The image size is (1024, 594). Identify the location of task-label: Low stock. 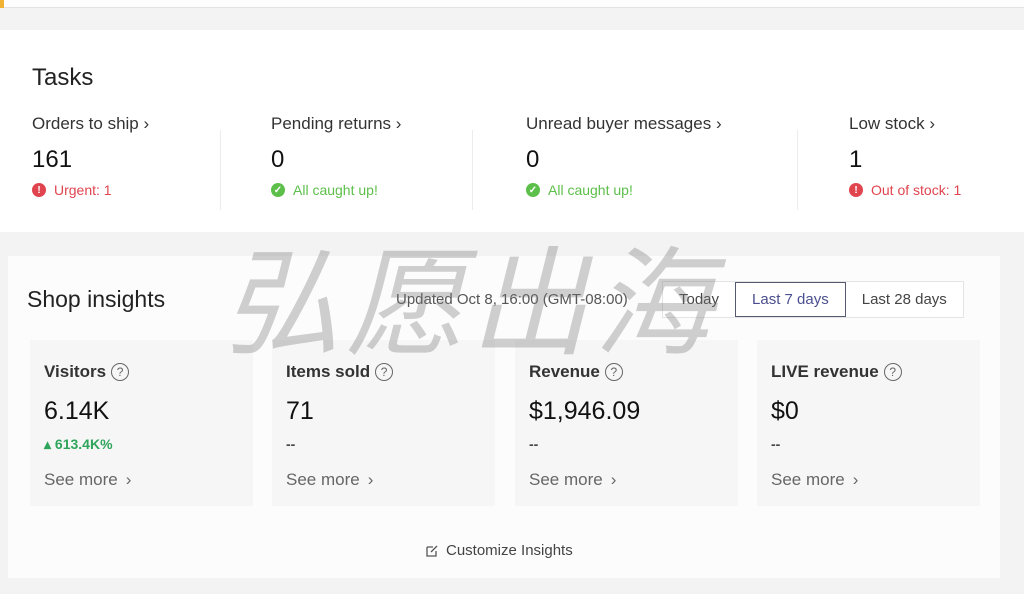
(887, 123).